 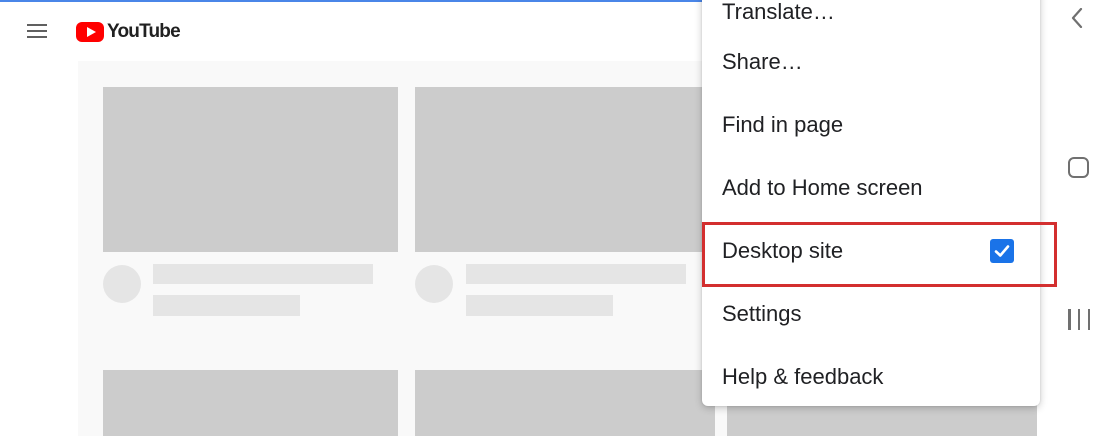 What do you see at coordinates (1078, 167) in the screenshot?
I see `home-icon` at bounding box center [1078, 167].